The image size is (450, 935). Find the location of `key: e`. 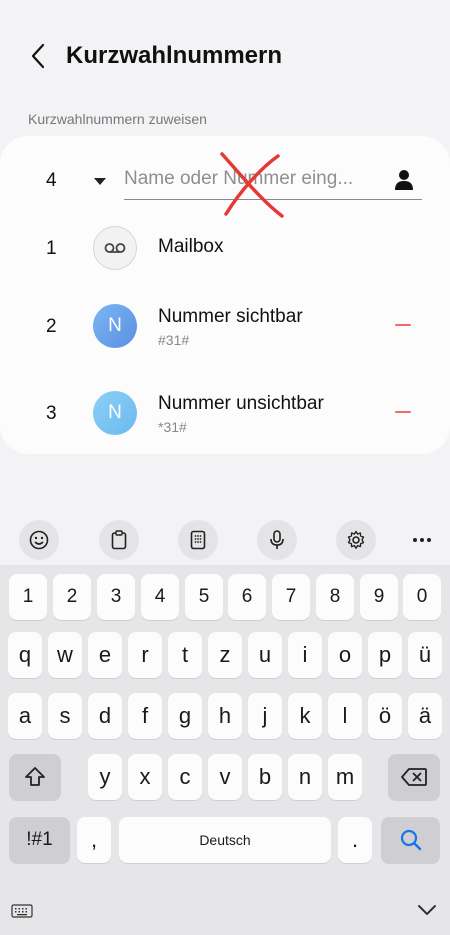

key: e is located at coordinates (105, 655).